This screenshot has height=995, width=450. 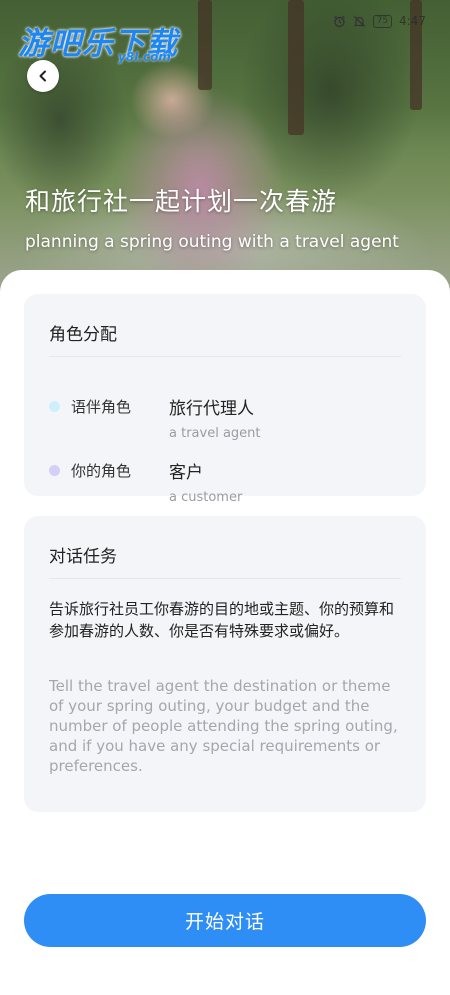 What do you see at coordinates (215, 433) in the screenshot?
I see `role-english: a travel agent` at bounding box center [215, 433].